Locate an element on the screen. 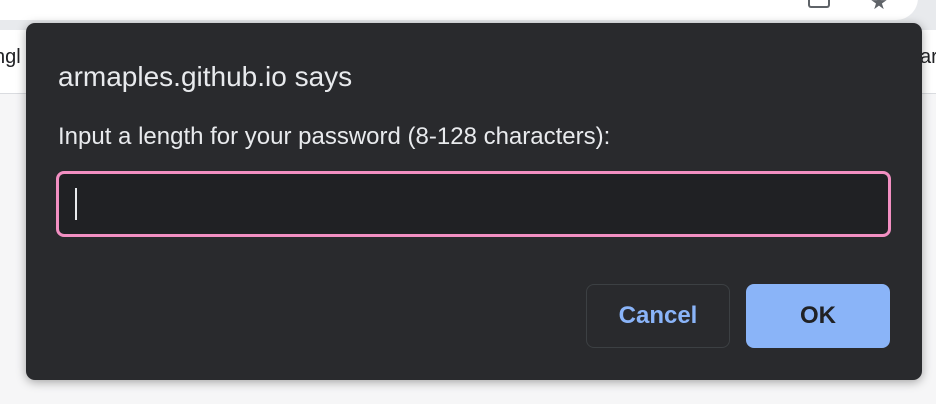 The image size is (936, 404). tab-search-icon is located at coordinates (819, 4).